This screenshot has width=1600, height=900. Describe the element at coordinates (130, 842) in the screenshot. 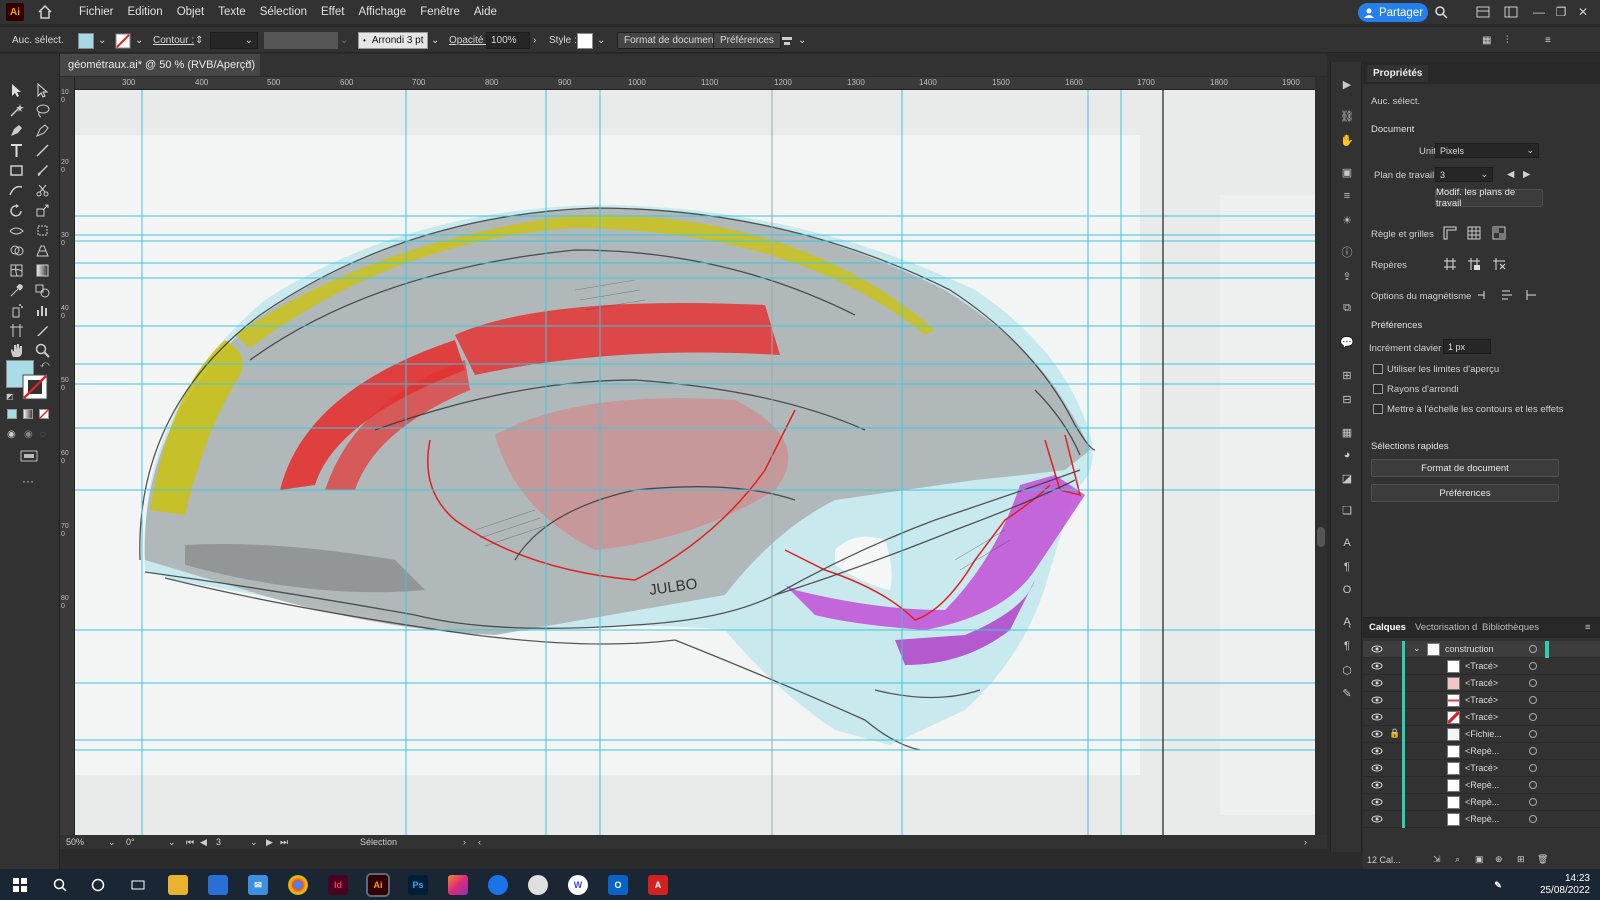

I see `rotation-value: 0°` at that location.